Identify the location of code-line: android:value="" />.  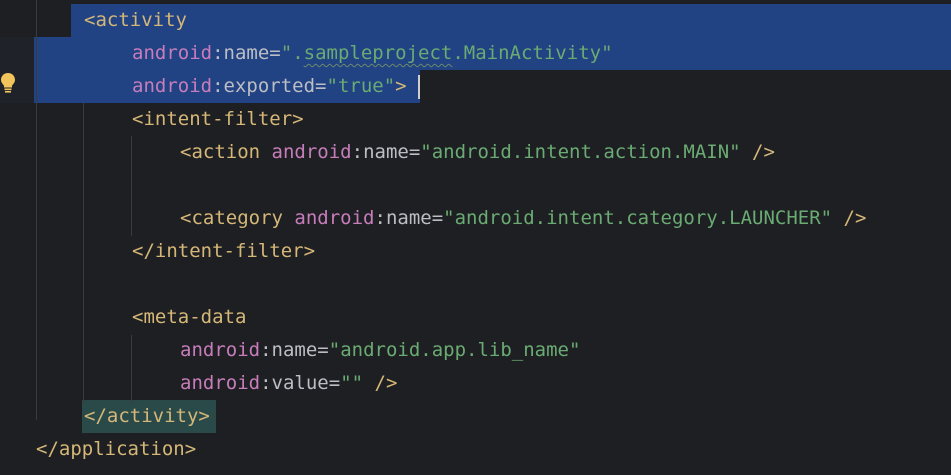
(288, 383).